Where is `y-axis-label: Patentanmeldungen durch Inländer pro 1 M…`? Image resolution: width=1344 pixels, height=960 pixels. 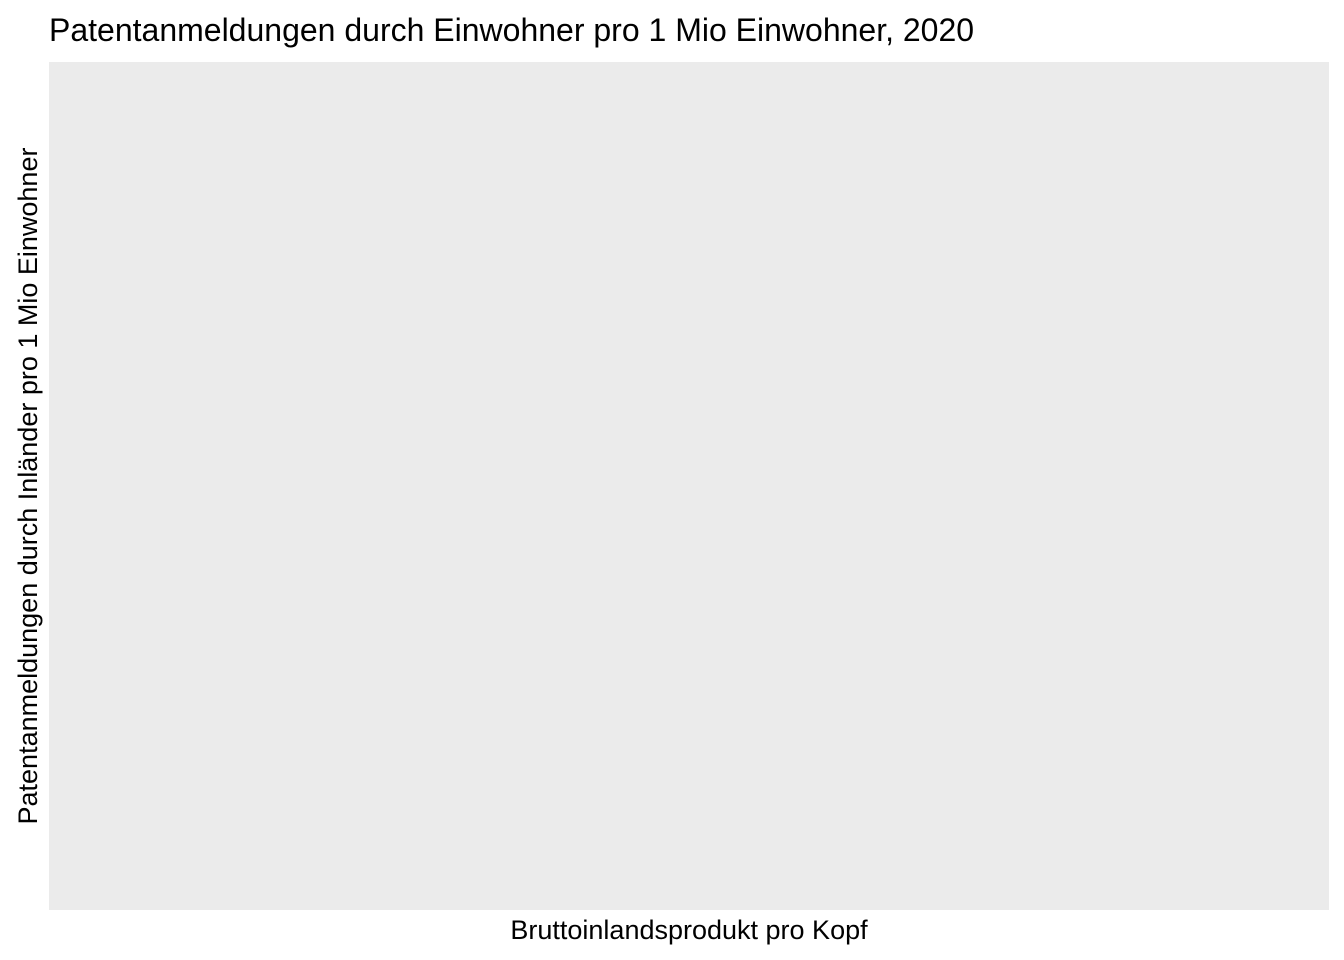
y-axis-label: Patentanmeldungen durch Inländer pro 1 M… is located at coordinates (28, 486).